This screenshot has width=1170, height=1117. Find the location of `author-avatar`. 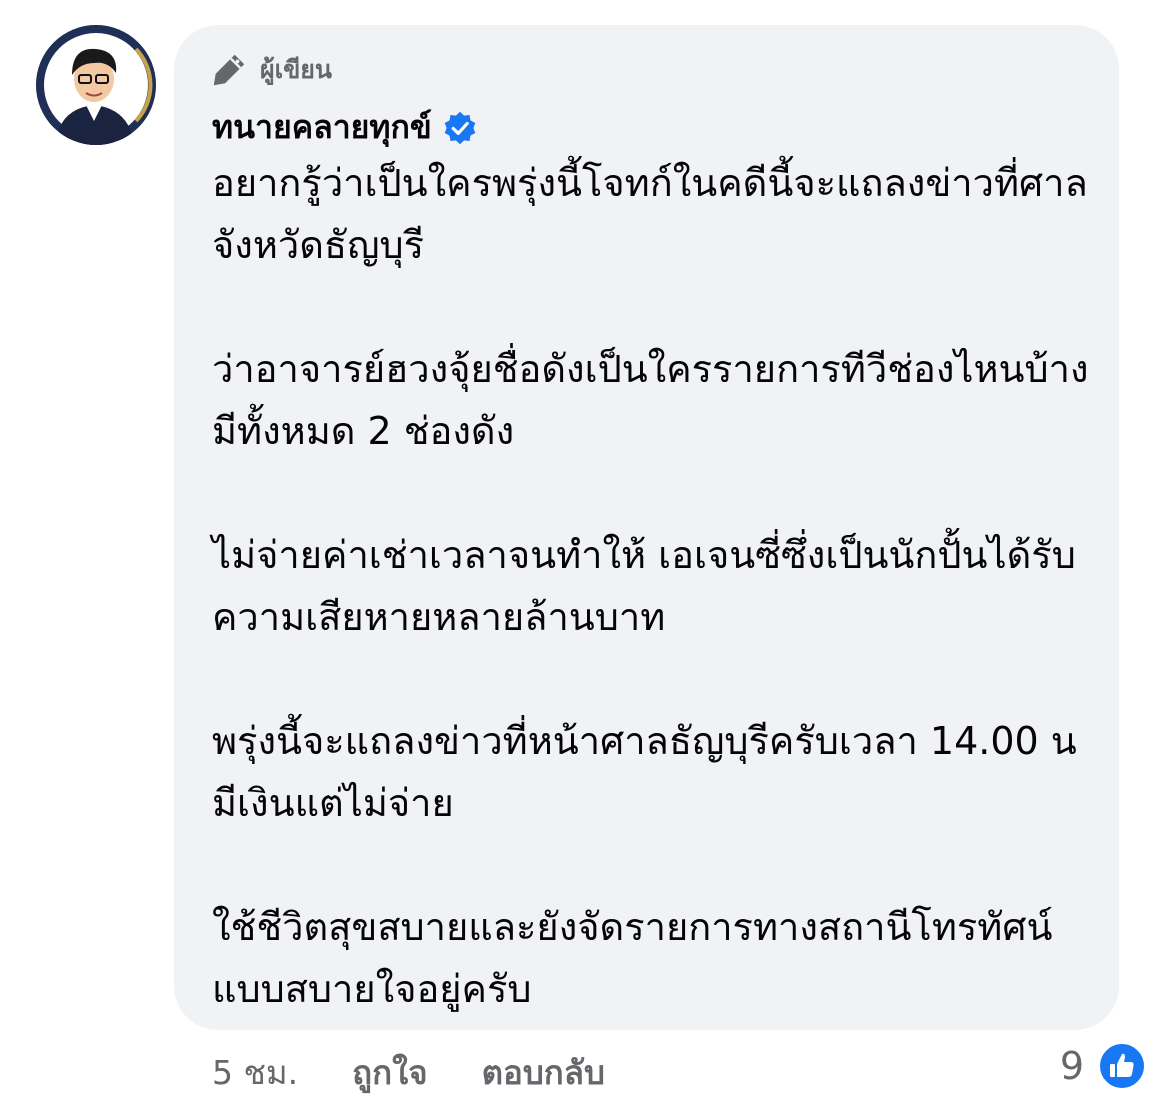

author-avatar is located at coordinates (96, 85).